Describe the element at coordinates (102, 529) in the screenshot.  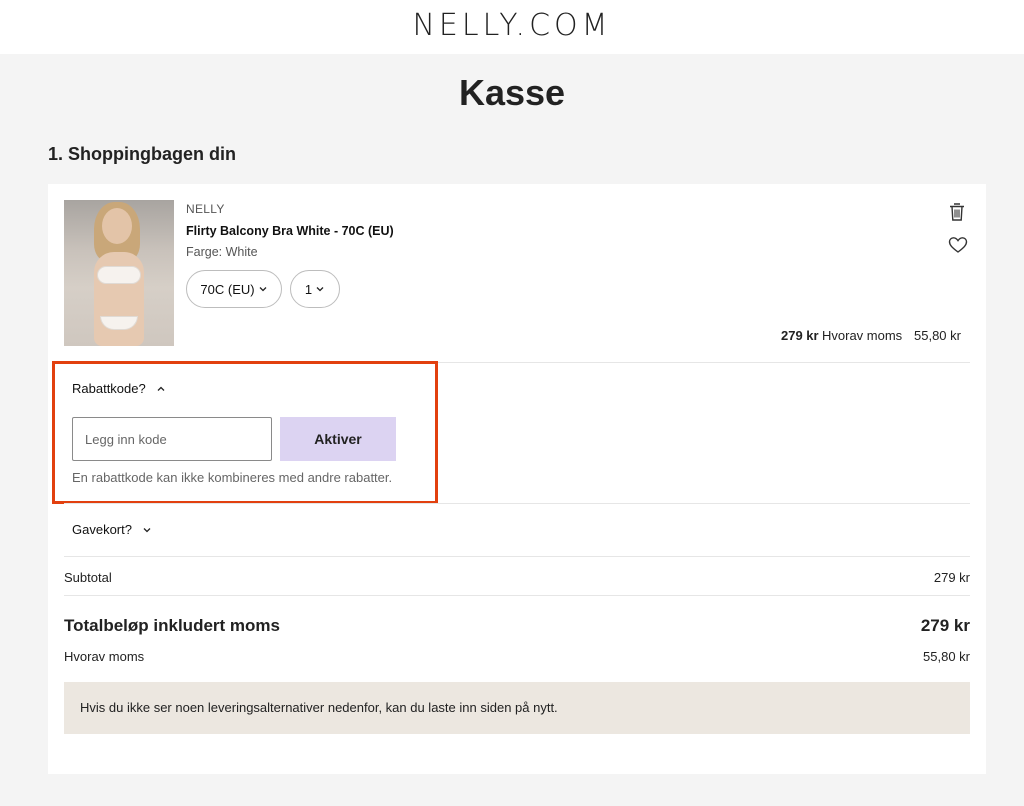
I see `giftcard-label: Gavekort?` at that location.